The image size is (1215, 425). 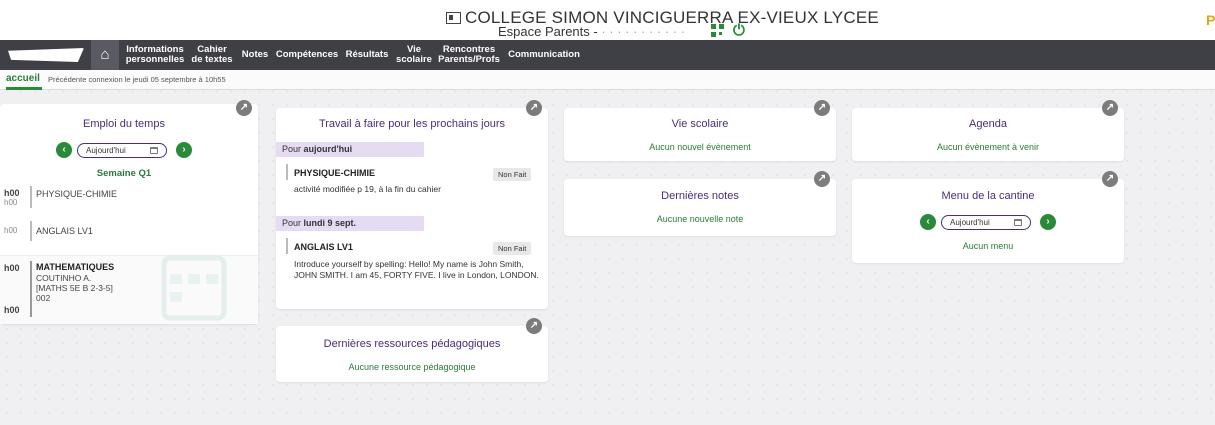 I want to click on nav-resultats: Résultats, so click(x=367, y=55).